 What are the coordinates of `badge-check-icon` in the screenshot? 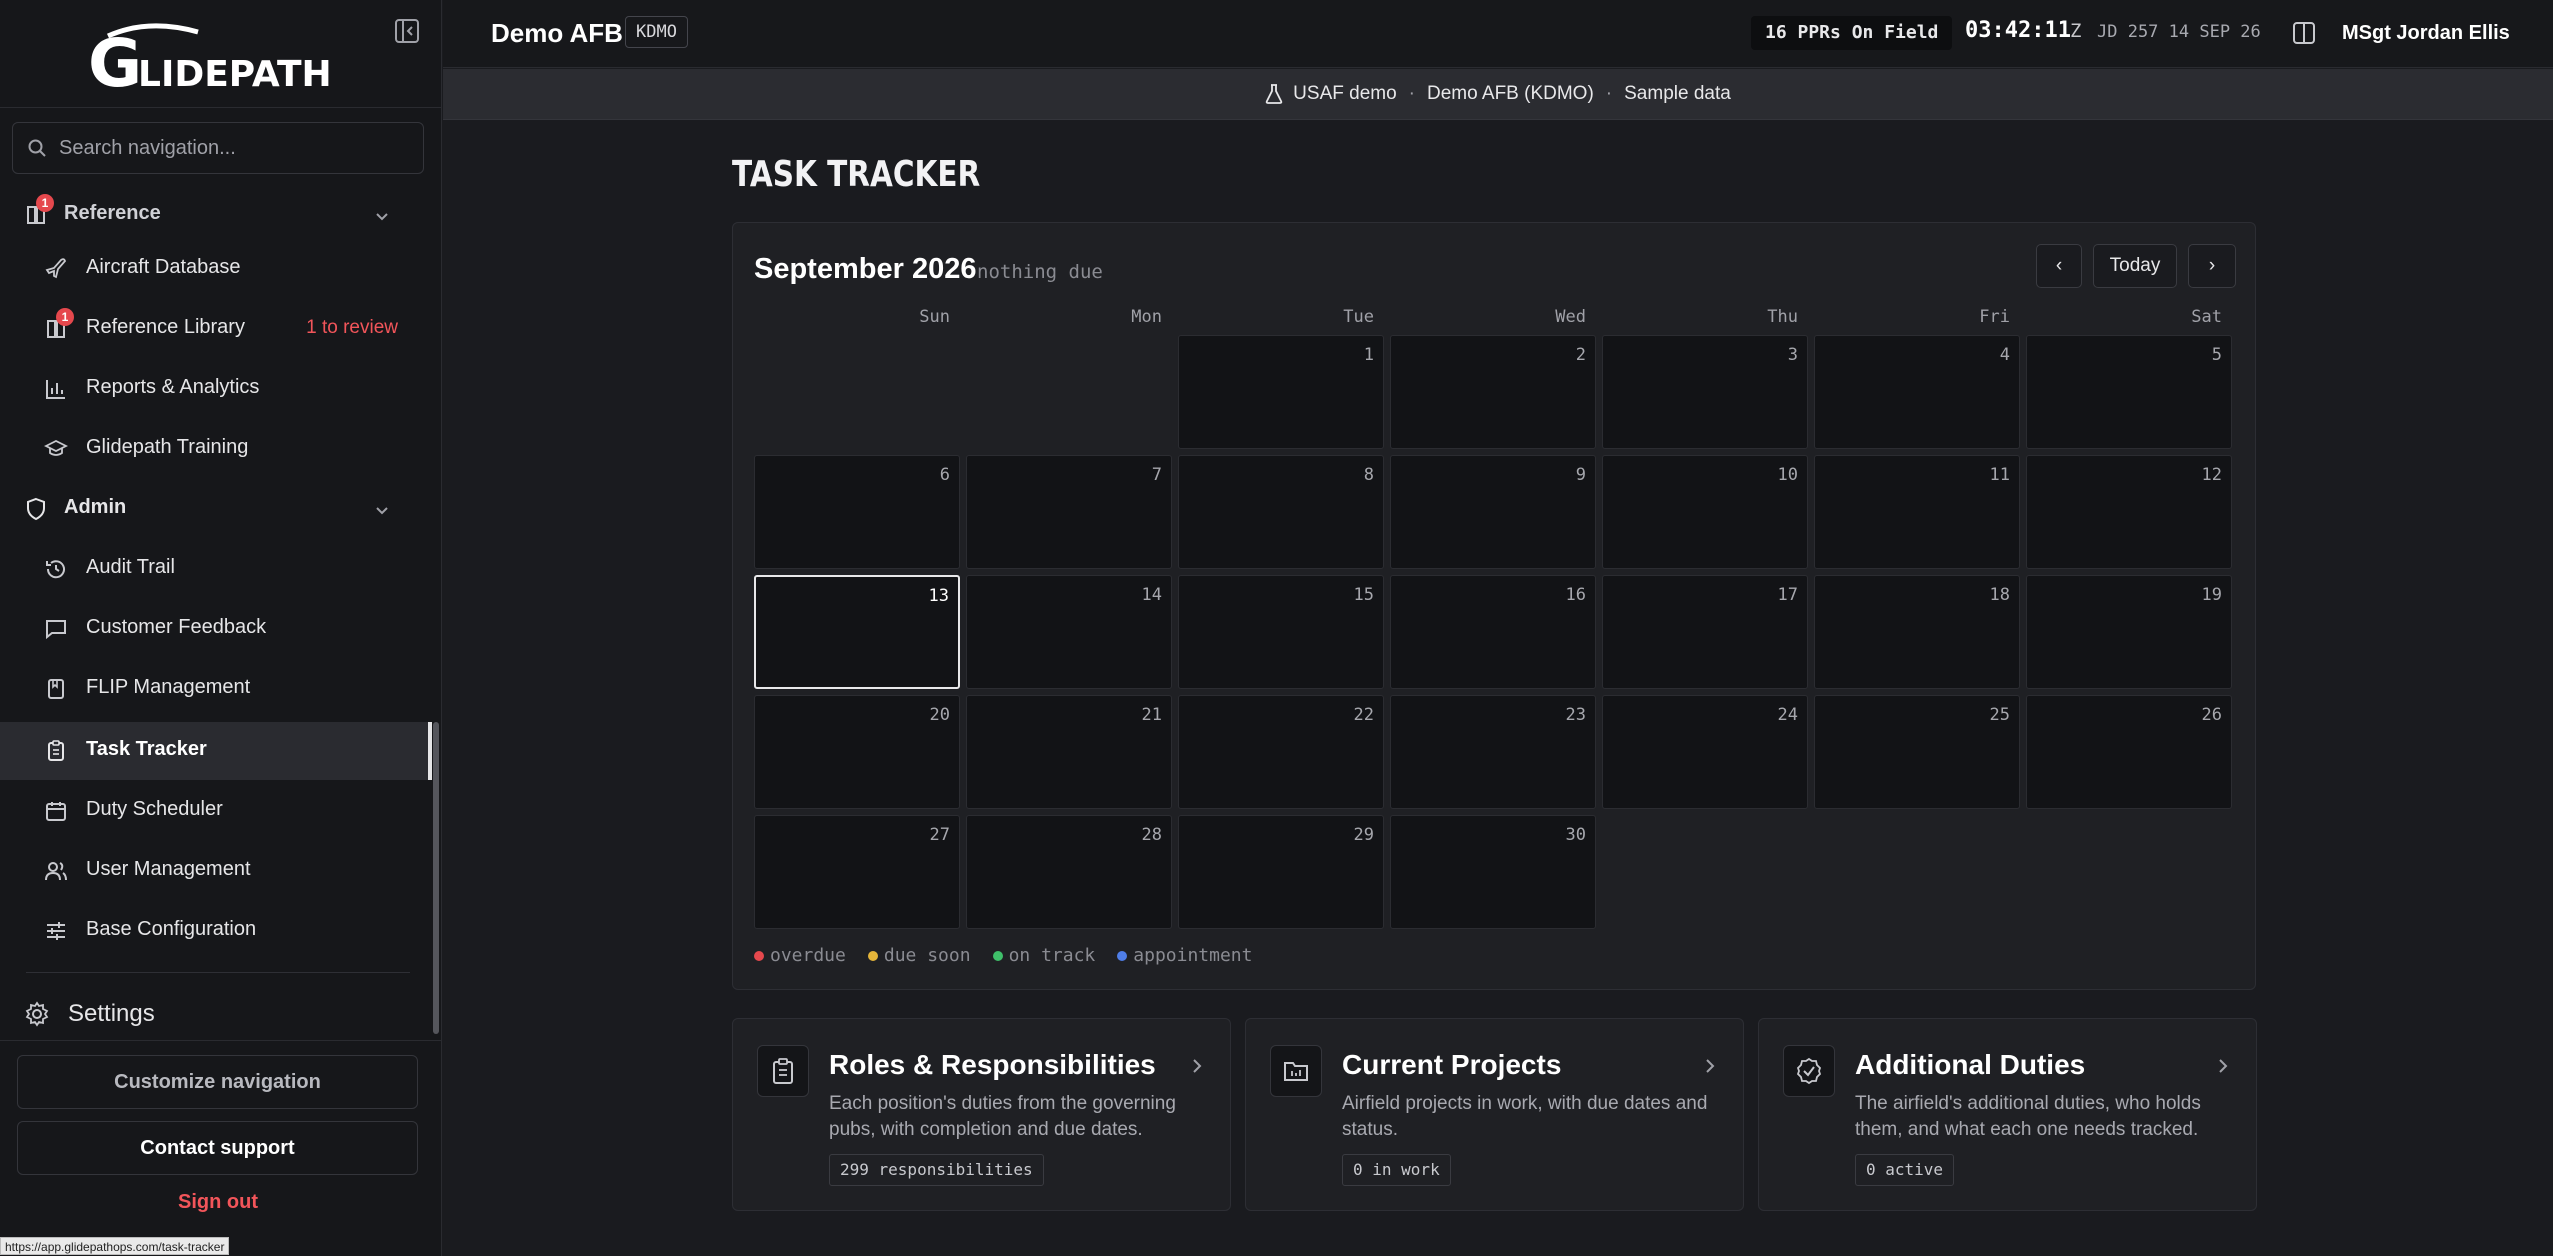 It's located at (1809, 1071).